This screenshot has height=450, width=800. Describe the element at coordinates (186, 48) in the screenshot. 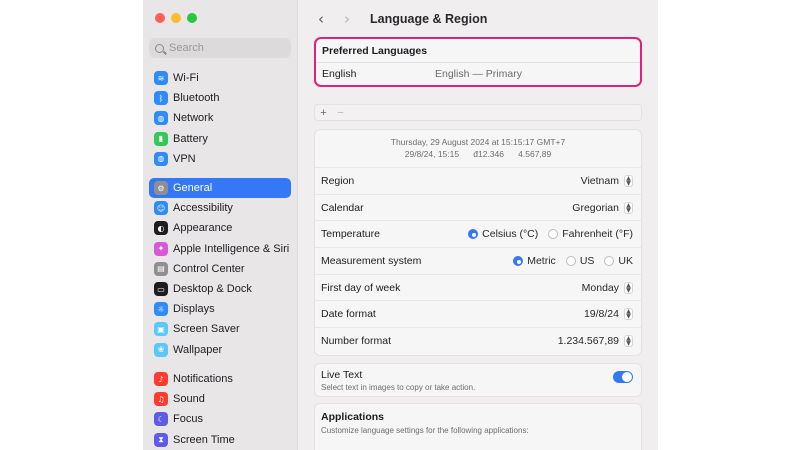

I see `search-placeholder: Search` at that location.